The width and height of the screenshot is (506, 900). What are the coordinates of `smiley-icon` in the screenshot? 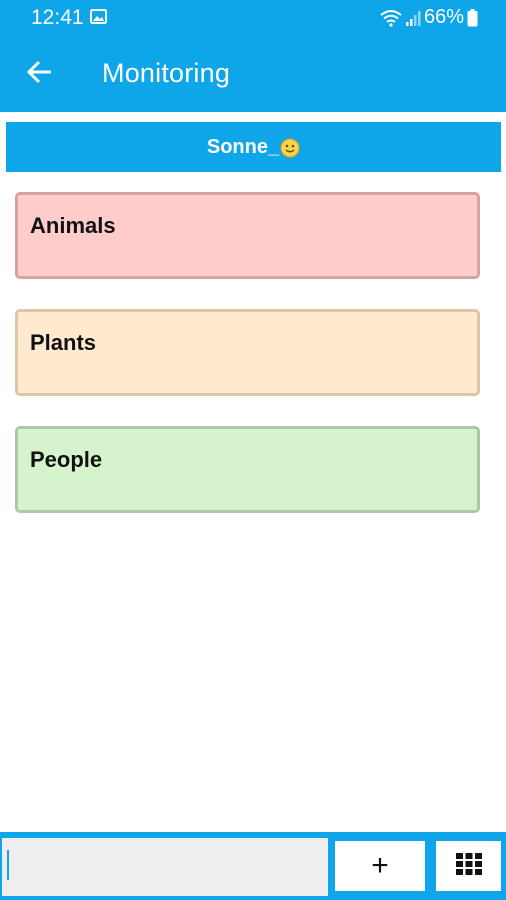 It's located at (290, 148).